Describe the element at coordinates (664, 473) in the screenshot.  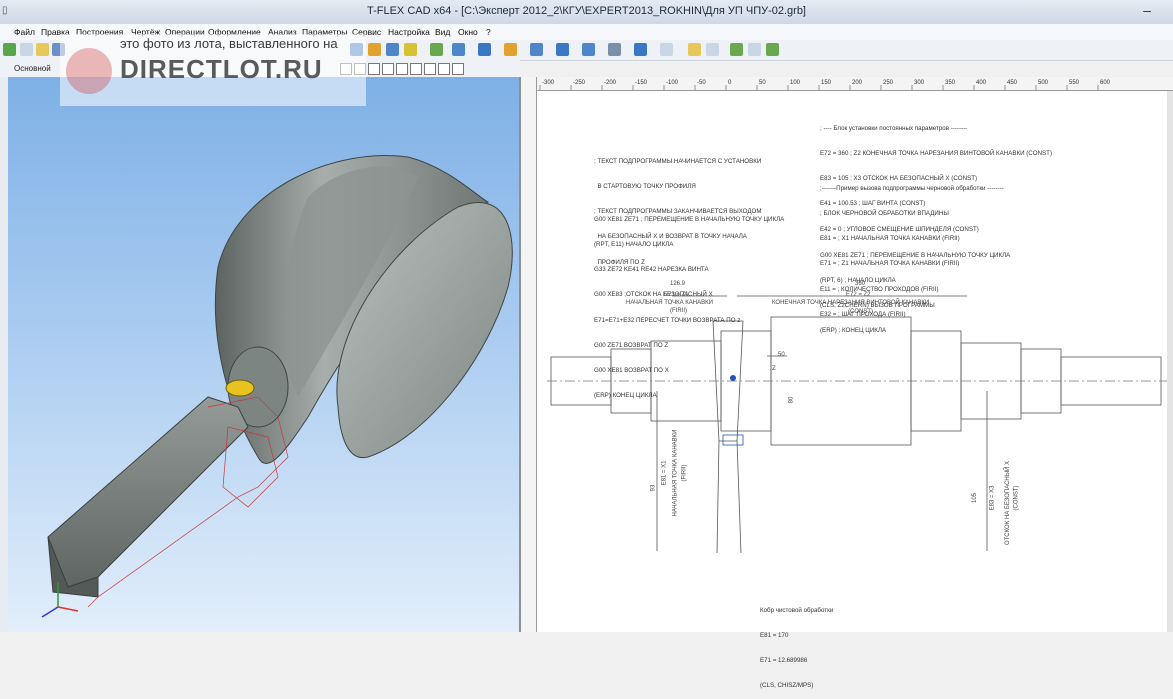
I see `dim-label: E81 = X1` at that location.